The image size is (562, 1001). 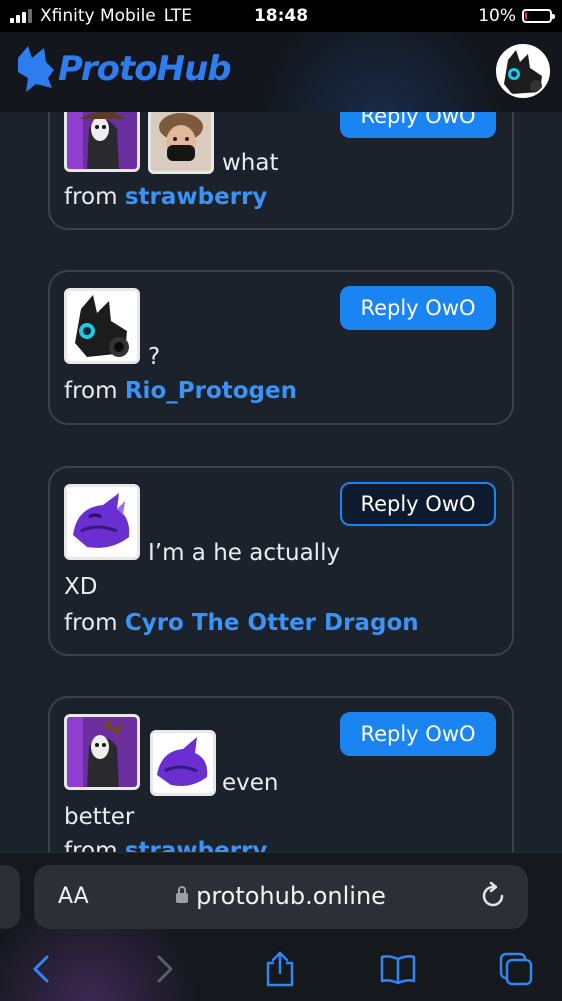 I want to click on post-author-line: from Rio_Protogen, so click(x=180, y=391).